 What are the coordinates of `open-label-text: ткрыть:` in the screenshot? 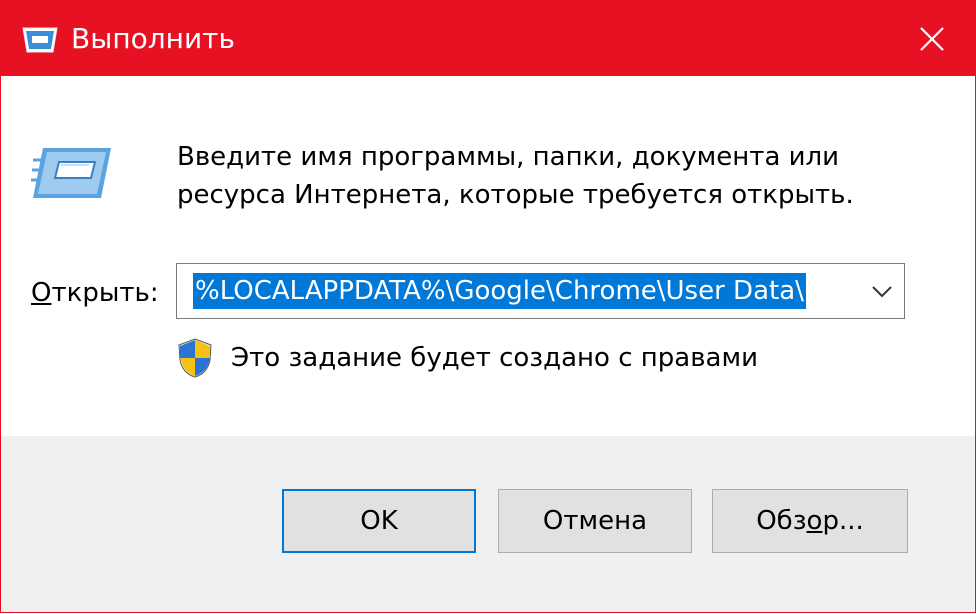 It's located at (105, 293).